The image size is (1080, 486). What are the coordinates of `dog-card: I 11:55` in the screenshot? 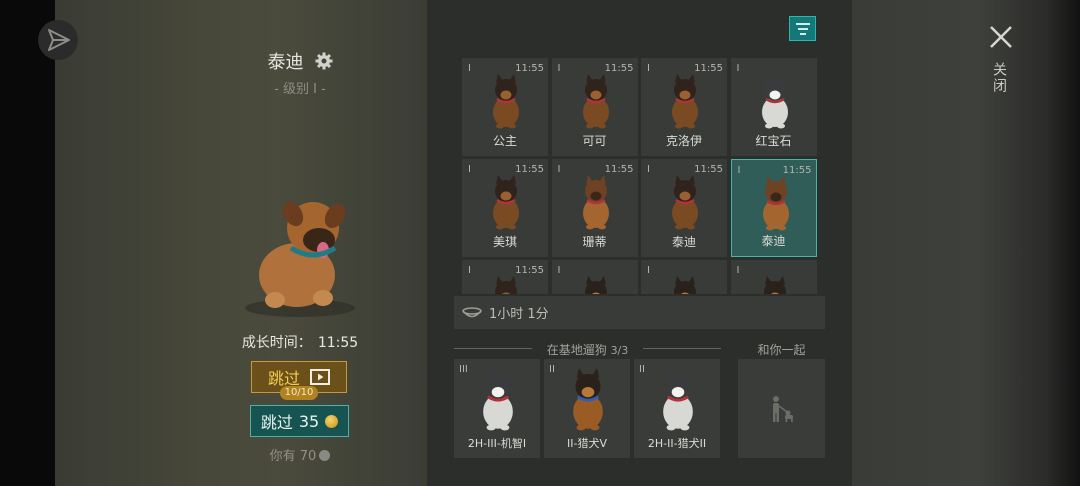 It's located at (505, 277).